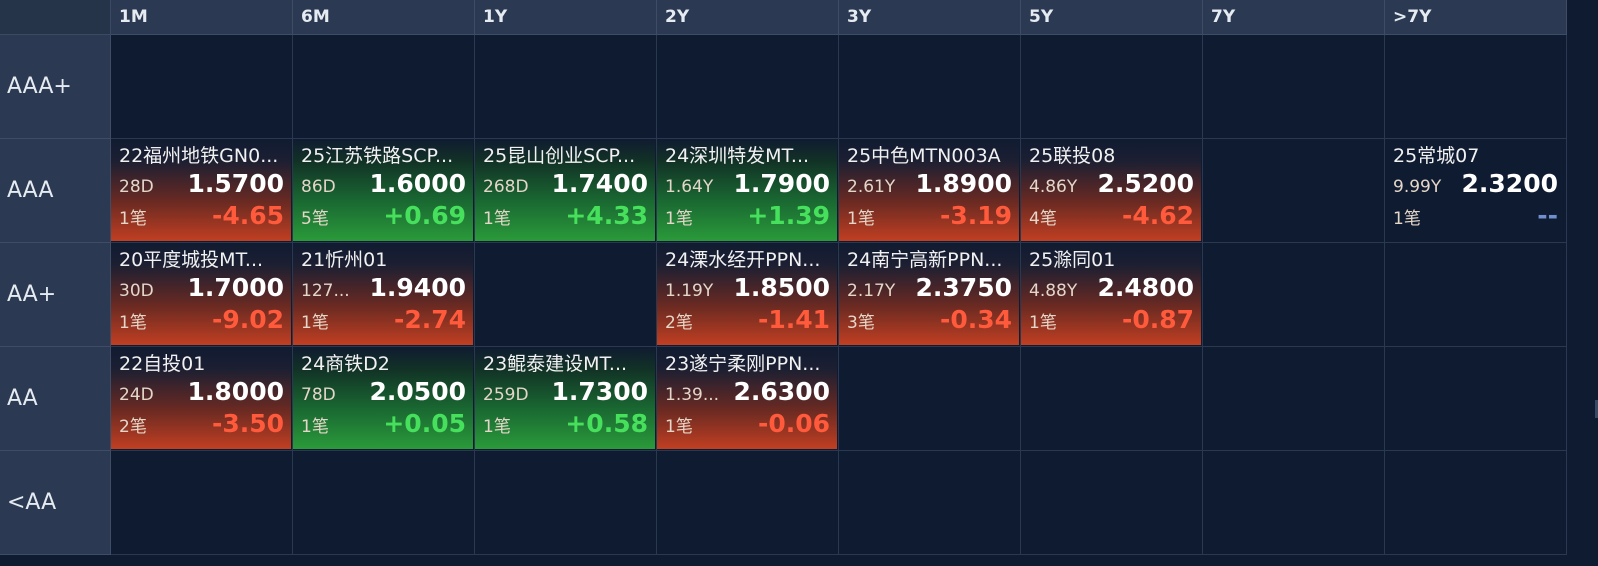 The width and height of the screenshot is (1598, 566). Describe the element at coordinates (565, 398) in the screenshot. I see `bond-quote-card: 23鲲泰建设MT... 259D 1.7300 1笔 +0.58` at that location.